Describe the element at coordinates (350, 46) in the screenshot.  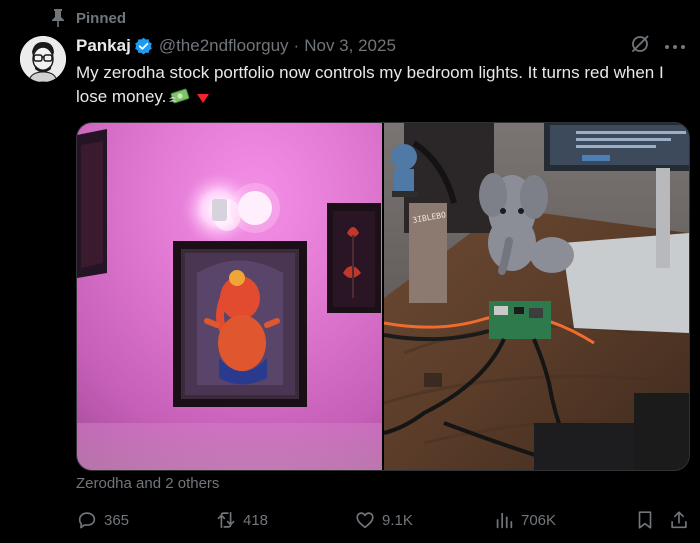
I see `post-date: Nov 3, 2025` at that location.